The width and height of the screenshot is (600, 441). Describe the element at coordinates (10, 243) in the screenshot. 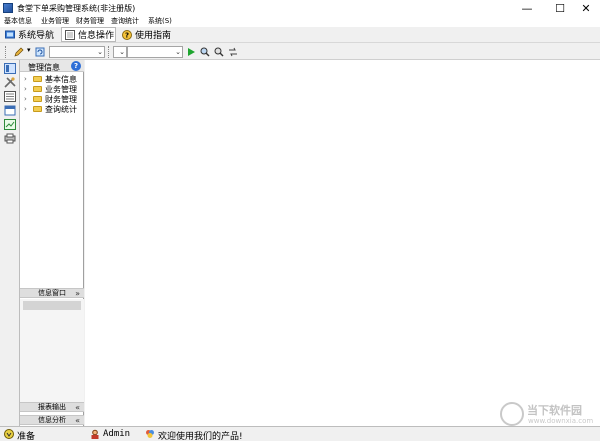

I see `side-icon-bar` at that location.